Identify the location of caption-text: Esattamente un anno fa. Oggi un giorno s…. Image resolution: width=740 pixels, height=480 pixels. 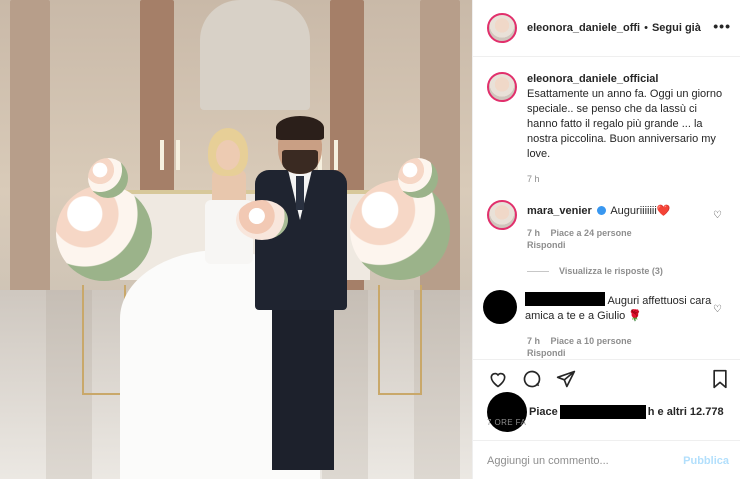
(625, 124).